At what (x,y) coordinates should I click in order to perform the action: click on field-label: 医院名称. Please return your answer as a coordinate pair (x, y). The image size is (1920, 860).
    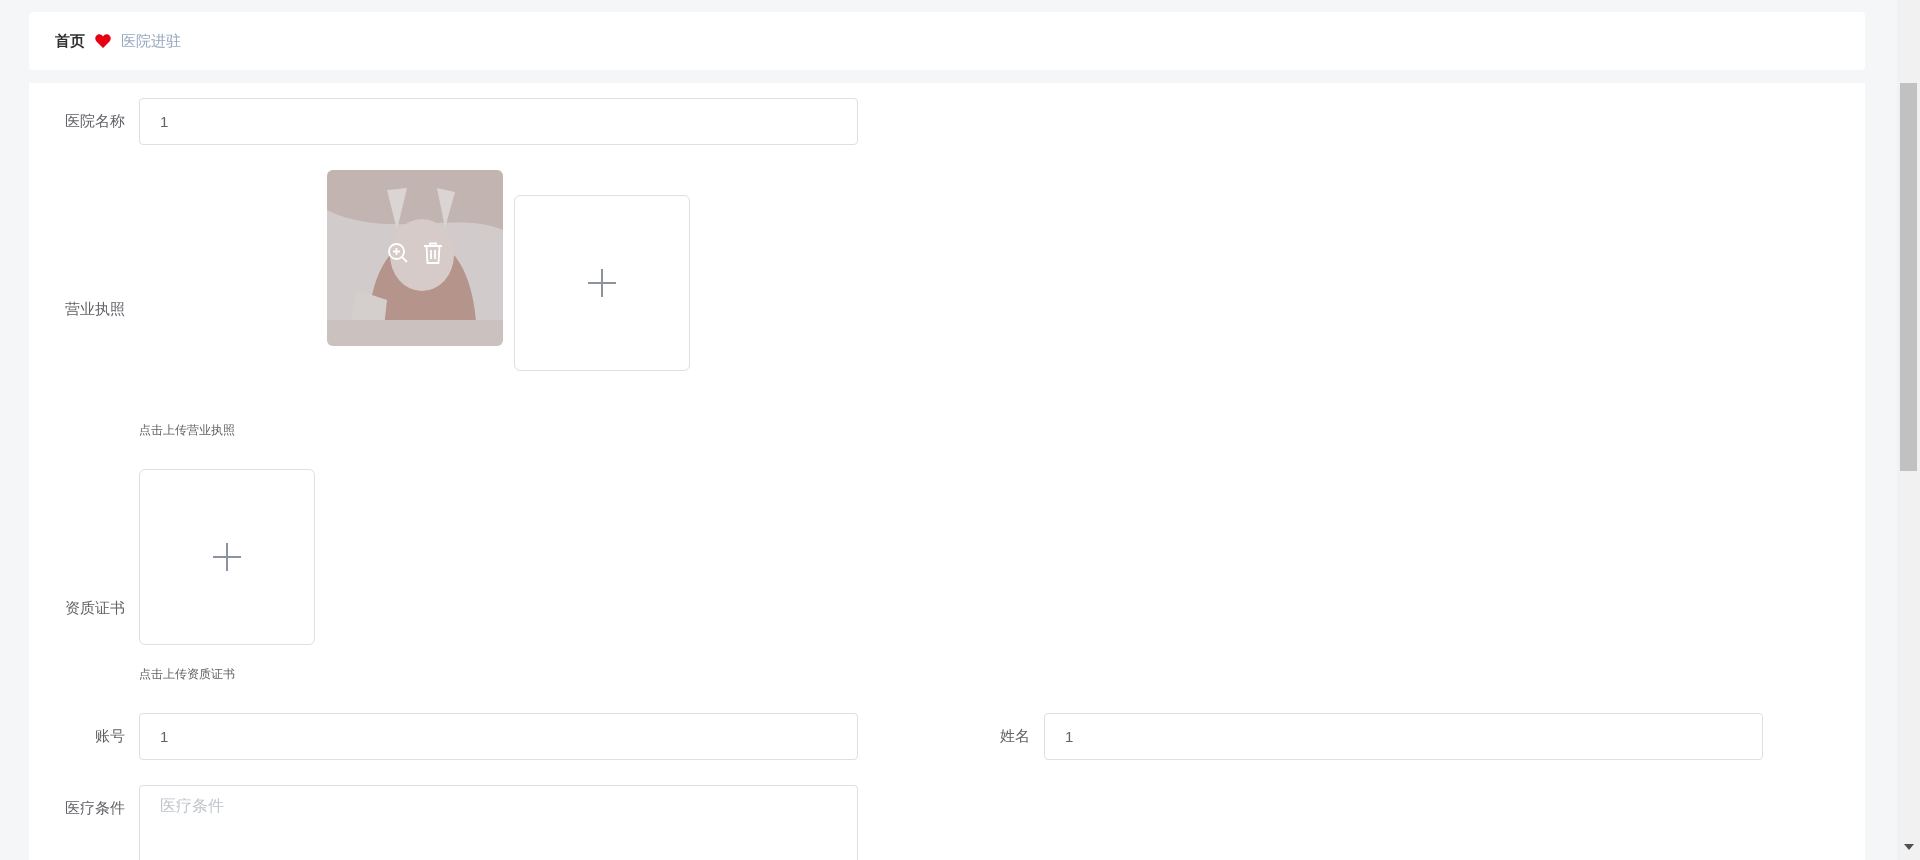
    Looking at the image, I should click on (95, 121).